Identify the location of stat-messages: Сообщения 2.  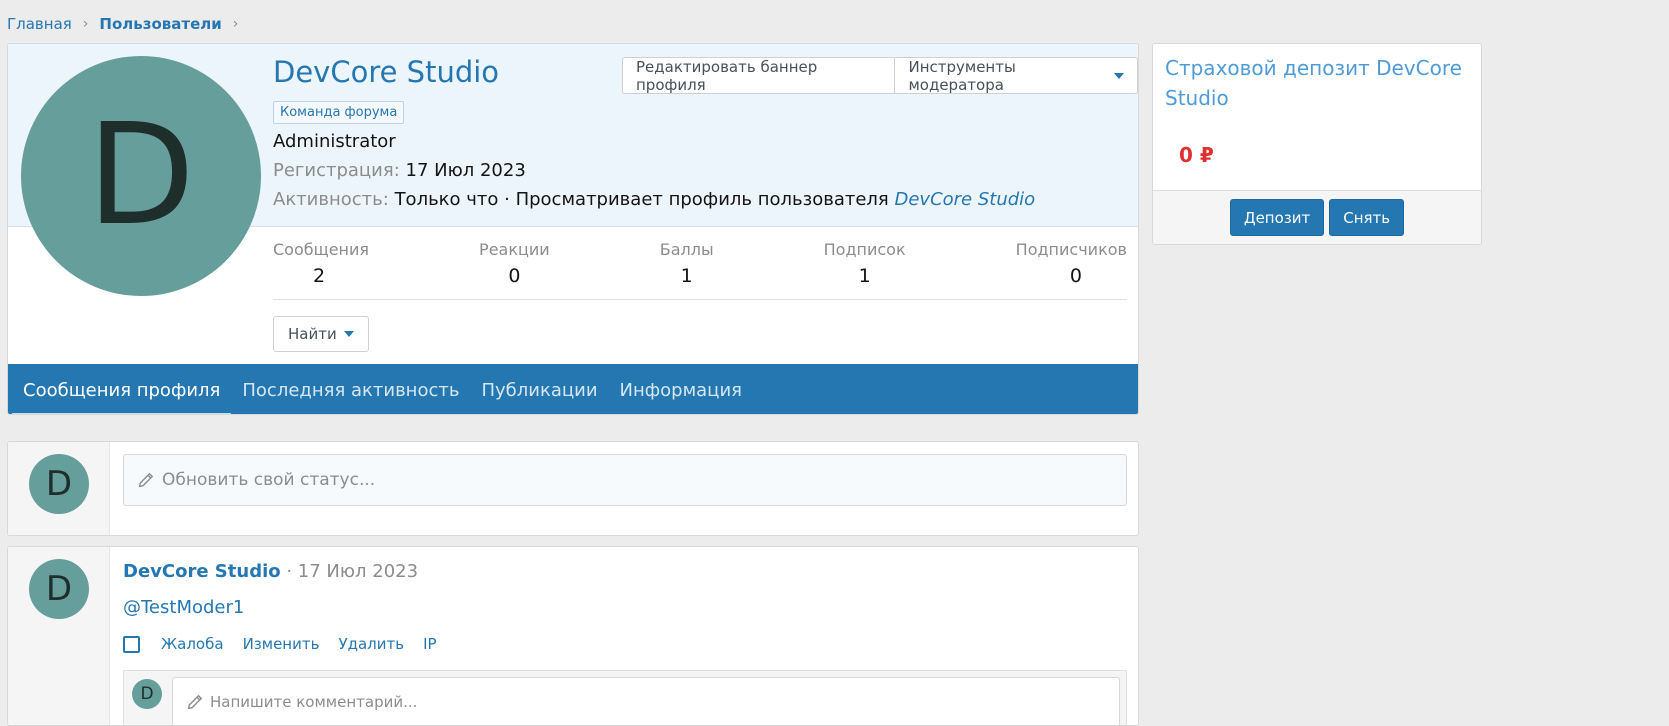
(321, 269).